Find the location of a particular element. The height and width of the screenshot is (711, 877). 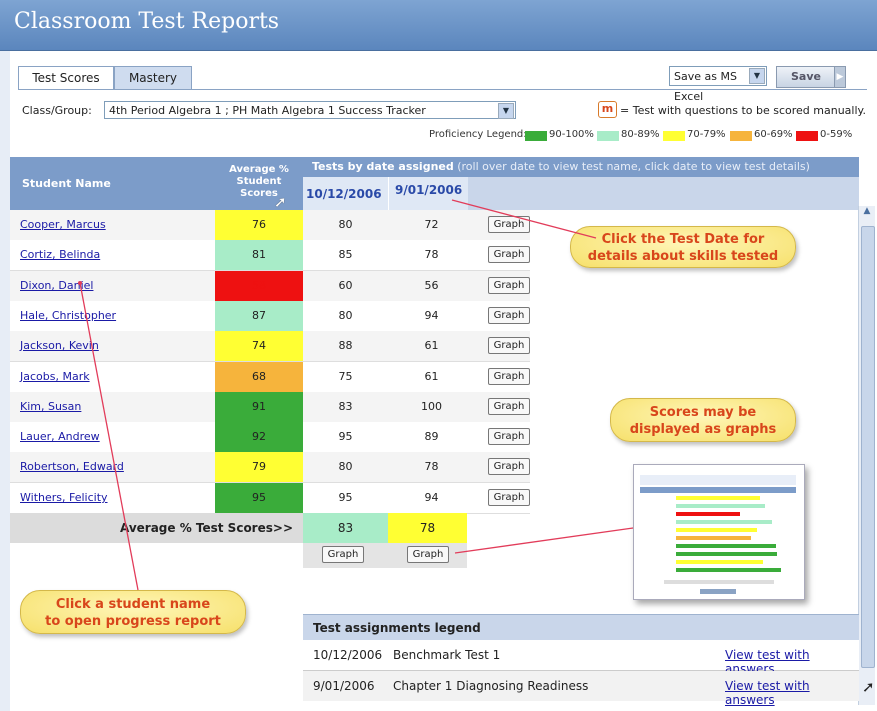

assignments-legend-header: Test assignments legend is located at coordinates (581, 627).